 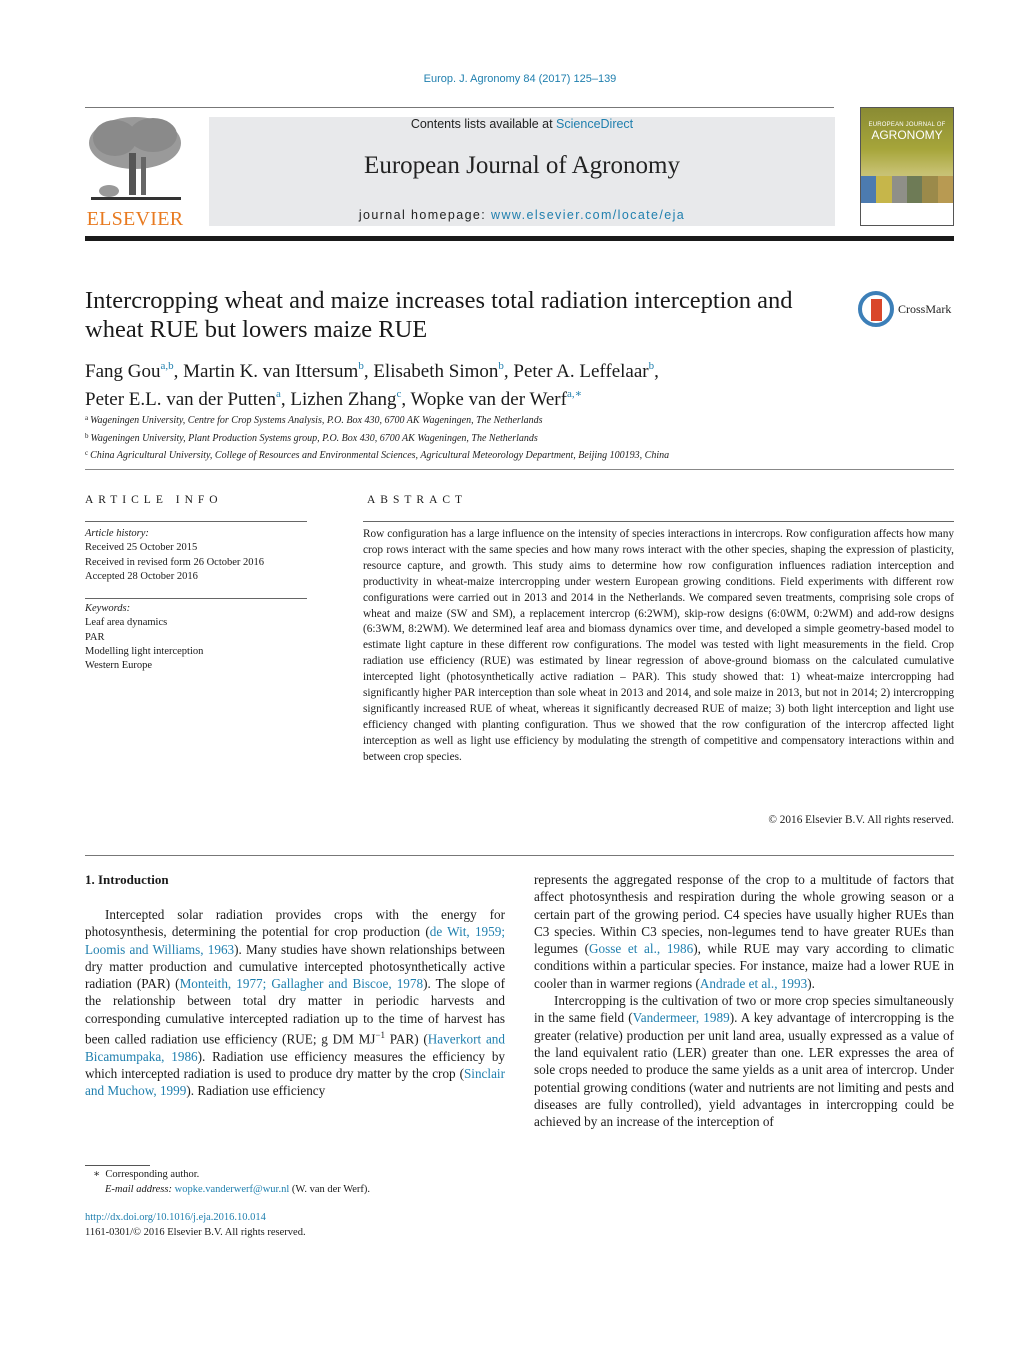 What do you see at coordinates (345, 399) in the screenshot?
I see `author: Lizhen Zhangc` at bounding box center [345, 399].